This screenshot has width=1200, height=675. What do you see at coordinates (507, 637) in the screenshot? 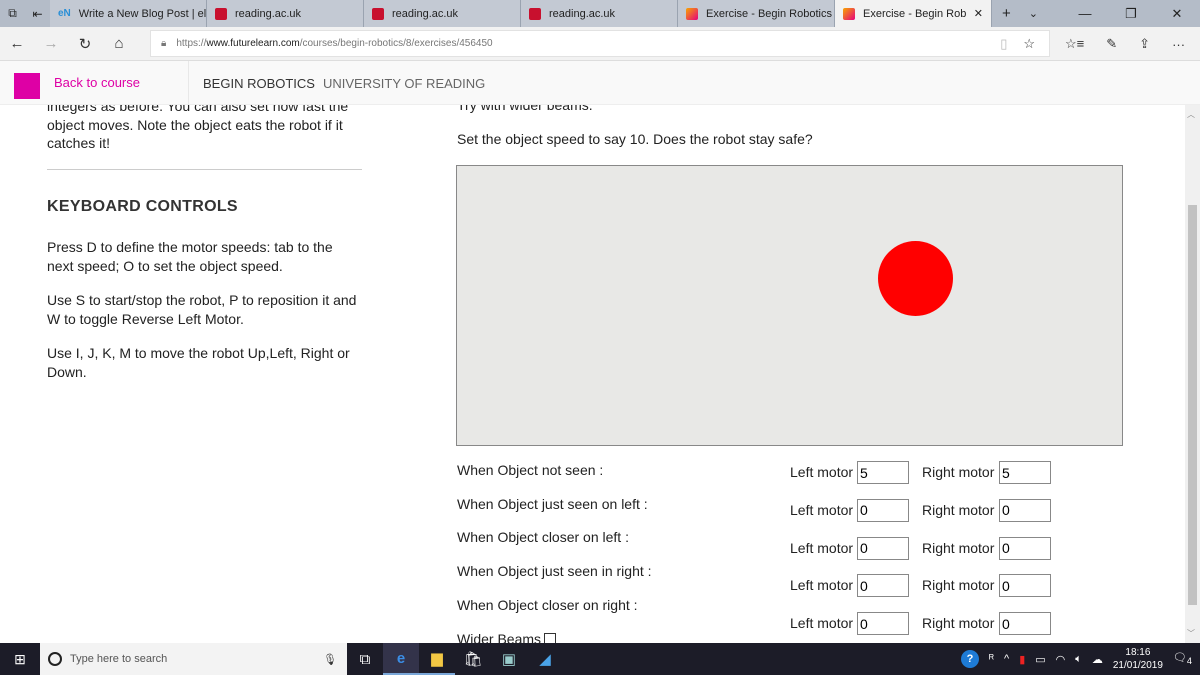
I see `wider-beams-option: Wider Beams` at bounding box center [507, 637].